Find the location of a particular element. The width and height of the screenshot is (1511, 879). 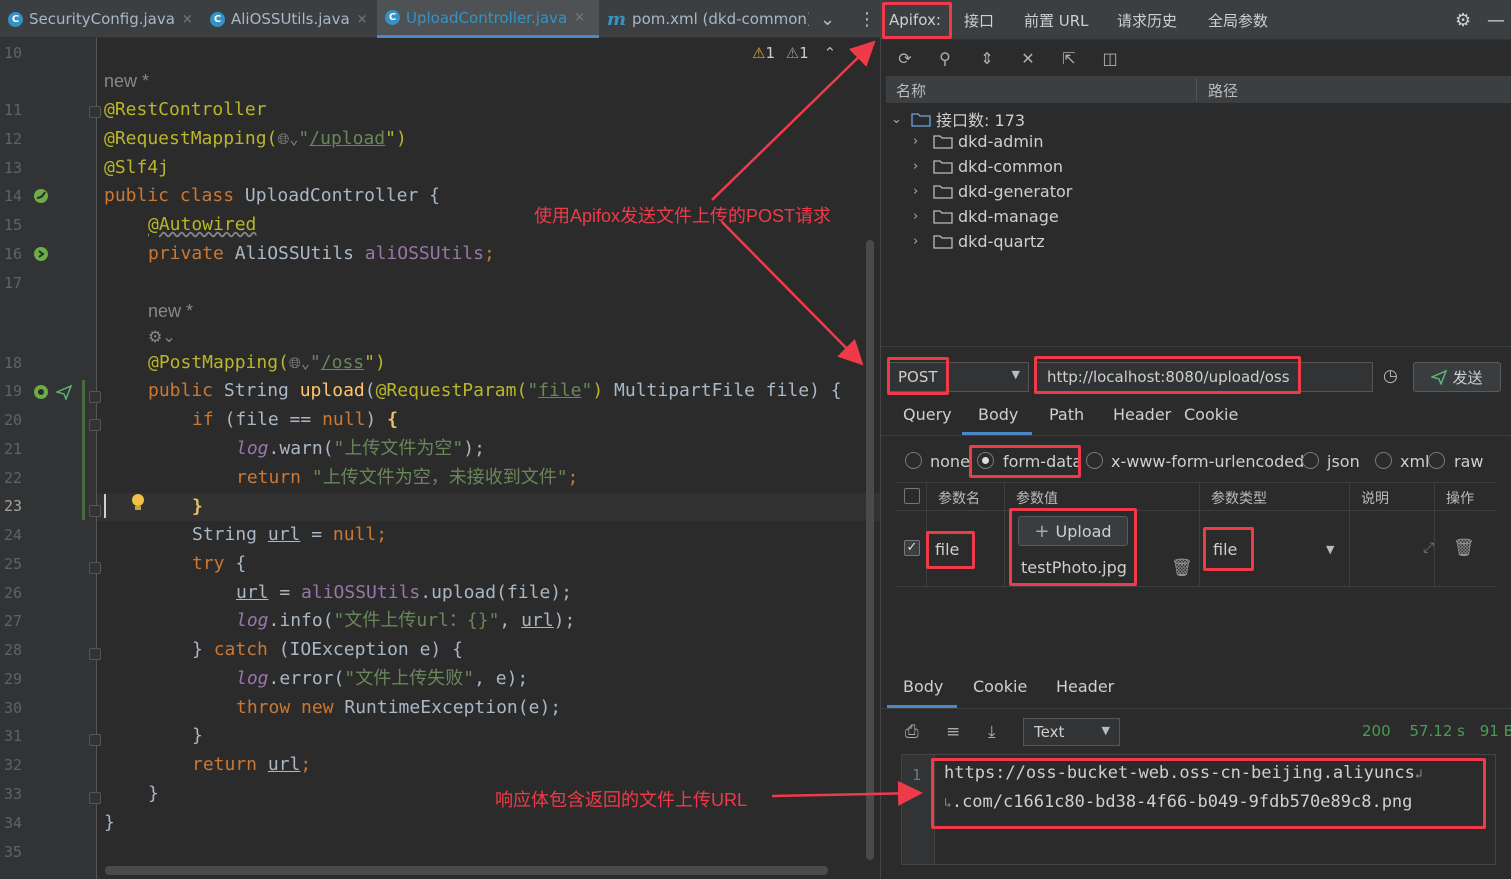

folder-icon is located at coordinates (921, 119).